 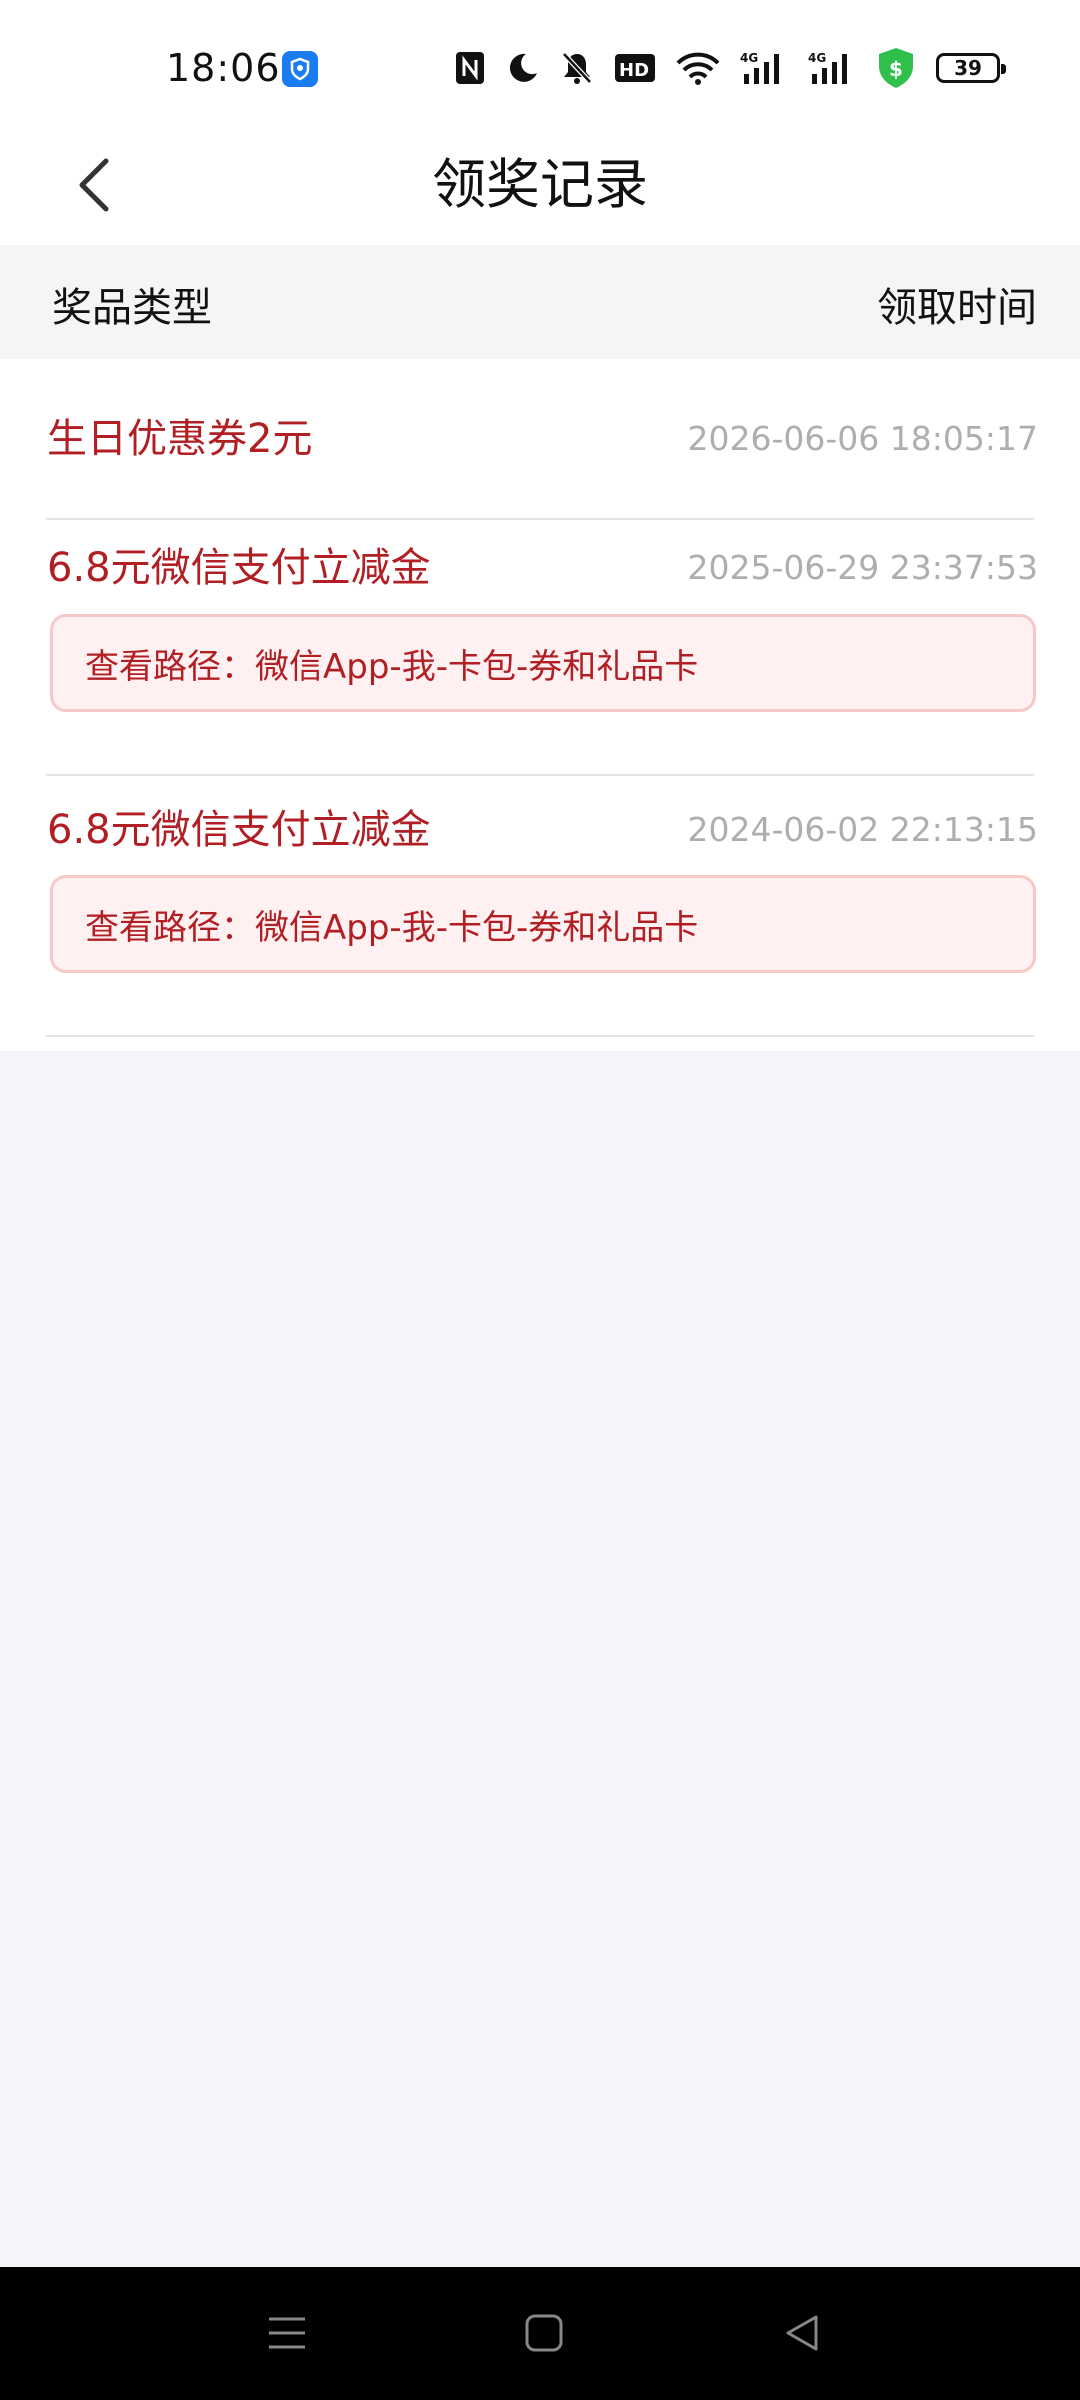 What do you see at coordinates (540, 302) in the screenshot?
I see `column-header: 奖品类型 领取时间` at bounding box center [540, 302].